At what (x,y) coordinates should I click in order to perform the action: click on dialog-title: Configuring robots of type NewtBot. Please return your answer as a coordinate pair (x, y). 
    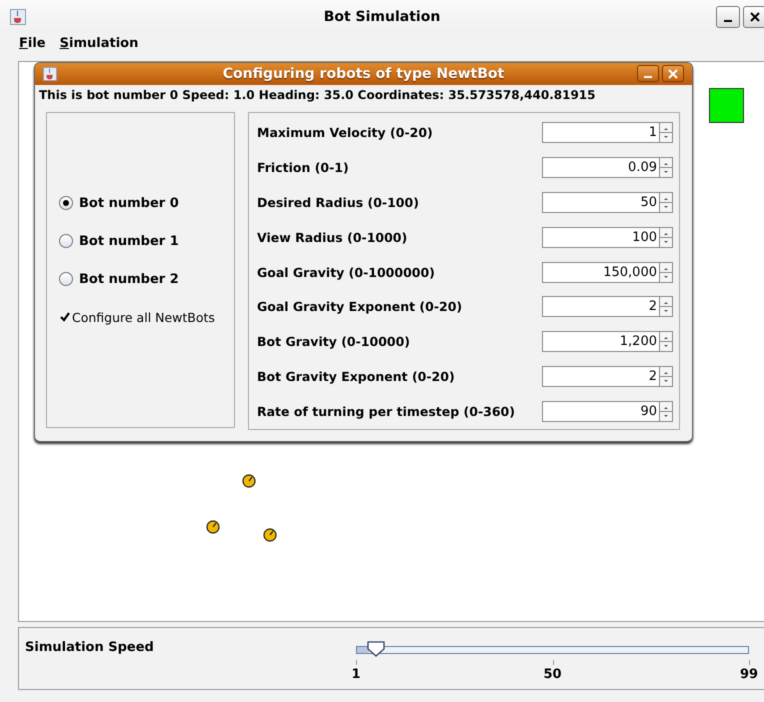
    Looking at the image, I should click on (363, 74).